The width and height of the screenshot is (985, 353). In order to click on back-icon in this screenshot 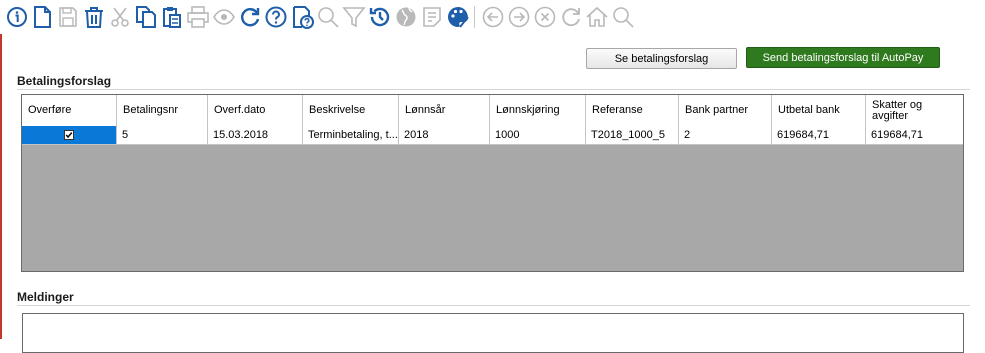, I will do `click(493, 17)`.